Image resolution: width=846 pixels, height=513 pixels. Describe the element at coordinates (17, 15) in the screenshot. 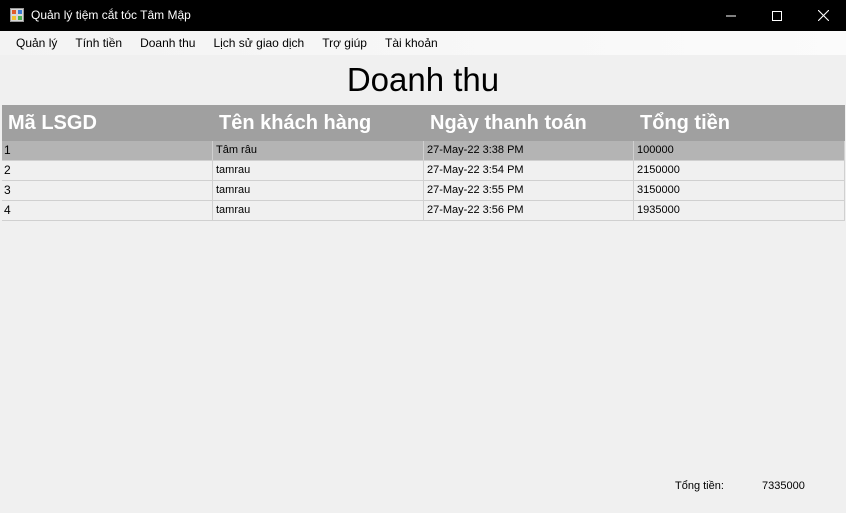

I see `app-icon` at that location.